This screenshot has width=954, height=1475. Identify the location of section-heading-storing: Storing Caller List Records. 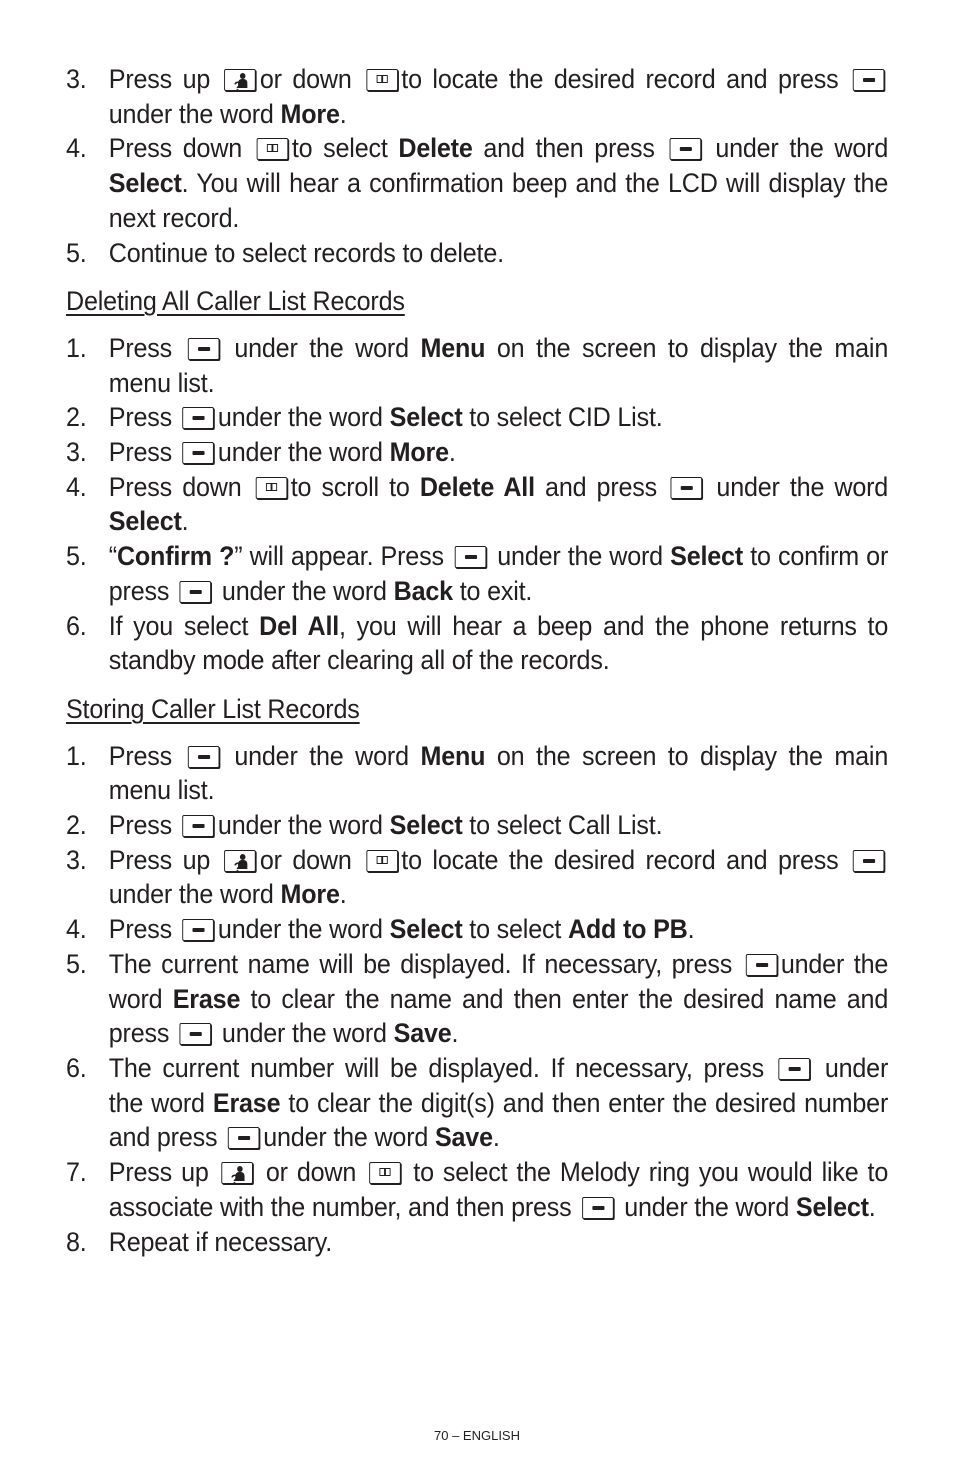
(213, 708).